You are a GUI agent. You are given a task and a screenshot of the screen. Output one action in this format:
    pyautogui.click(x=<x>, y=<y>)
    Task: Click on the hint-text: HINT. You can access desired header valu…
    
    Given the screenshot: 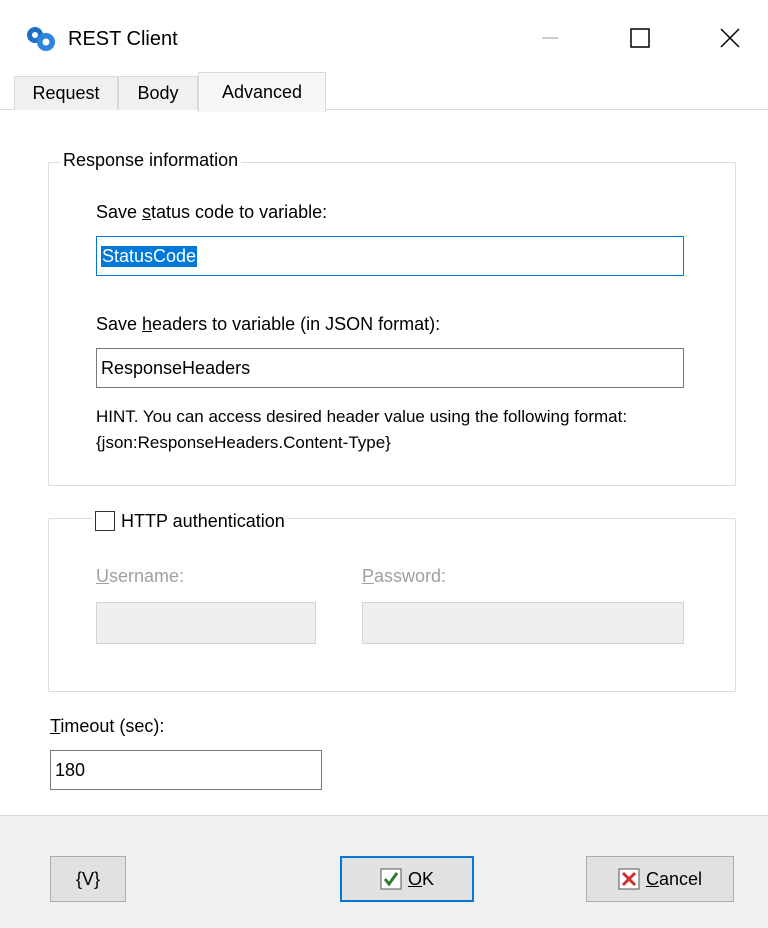 What is the action you would take?
    pyautogui.click(x=416, y=430)
    